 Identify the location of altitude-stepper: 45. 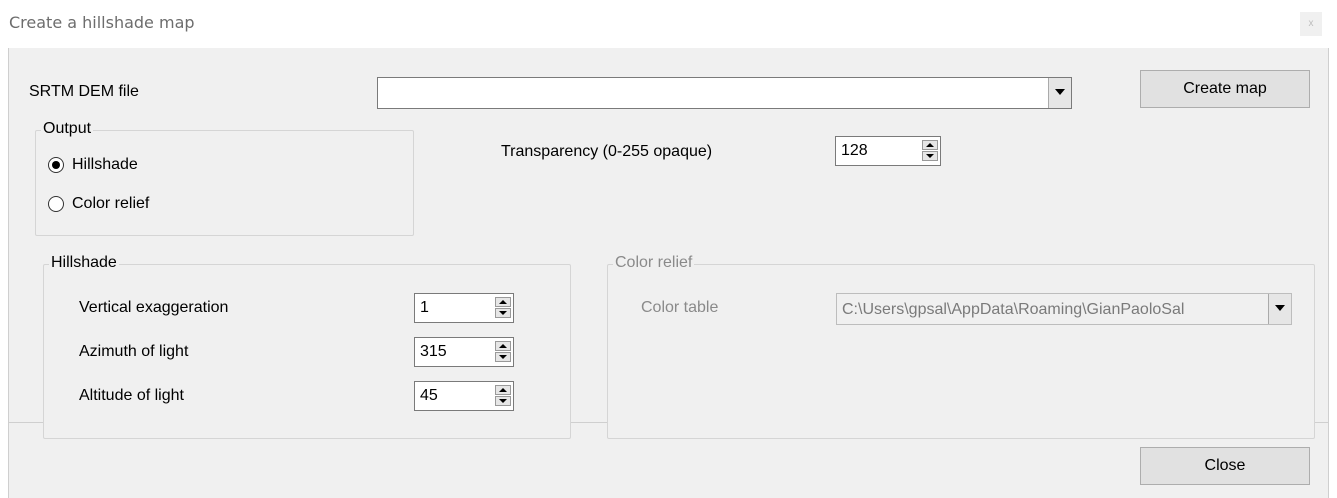
(464, 396).